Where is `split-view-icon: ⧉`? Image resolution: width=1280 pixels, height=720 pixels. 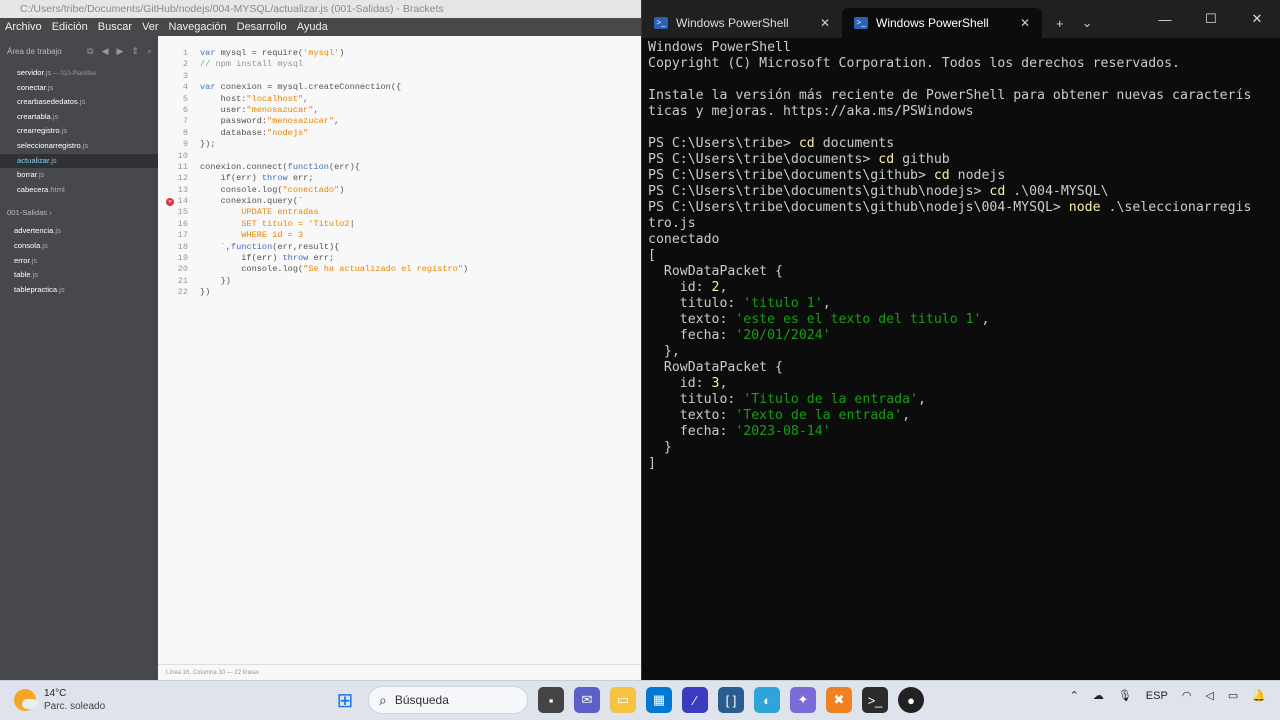
split-view-icon: ⧉ is located at coordinates (90, 51).